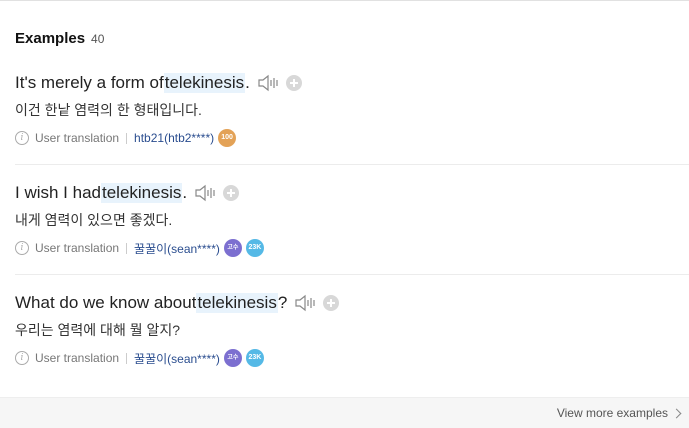 The height and width of the screenshot is (428, 689). I want to click on sentence-text: It's merely a form of, so click(89, 82).